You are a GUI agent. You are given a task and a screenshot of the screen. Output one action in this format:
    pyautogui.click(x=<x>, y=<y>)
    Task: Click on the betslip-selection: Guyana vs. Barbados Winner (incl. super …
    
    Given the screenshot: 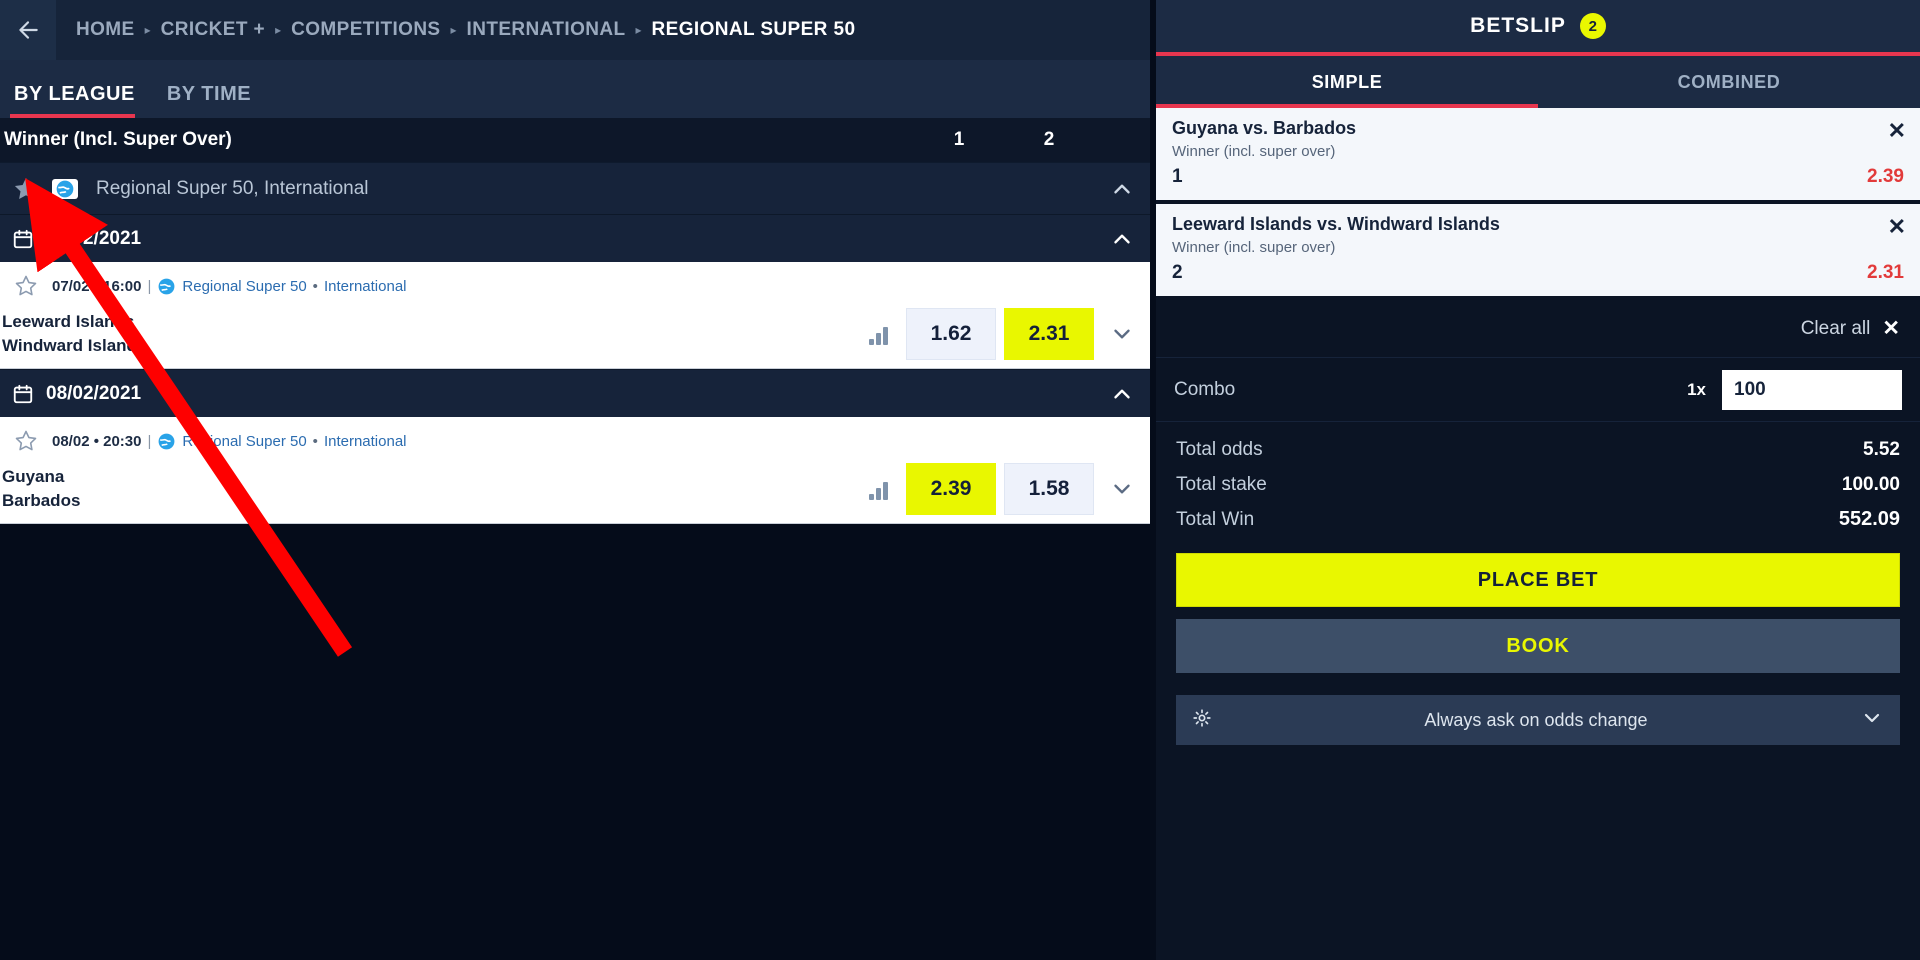 What is the action you would take?
    pyautogui.click(x=1538, y=154)
    